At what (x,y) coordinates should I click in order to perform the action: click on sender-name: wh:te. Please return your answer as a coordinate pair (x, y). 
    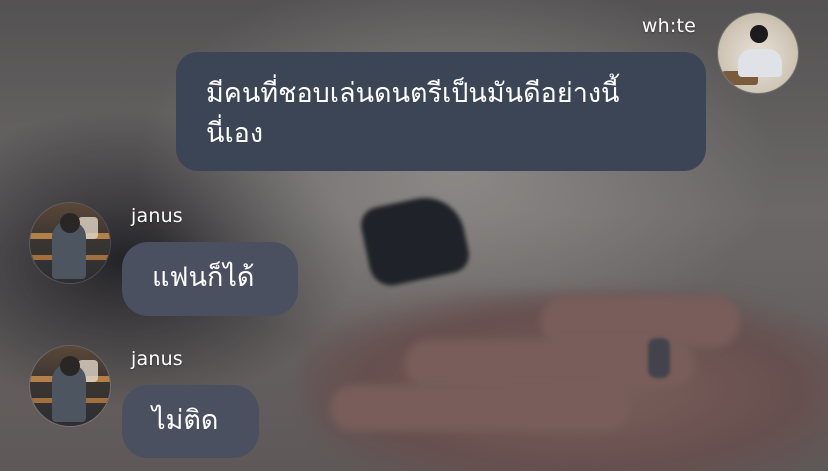
    Looking at the image, I should click on (668, 26).